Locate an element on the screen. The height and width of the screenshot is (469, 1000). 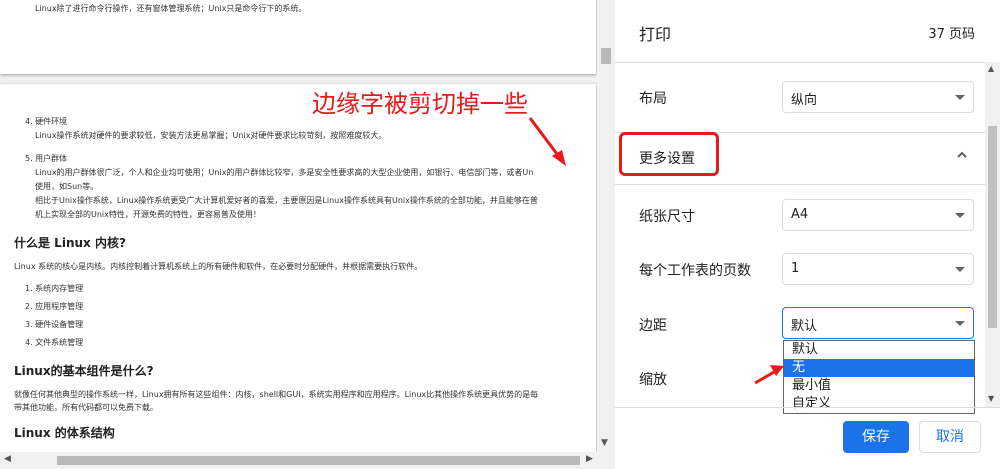
annotation-text: 边缘字被剪切掉一些 is located at coordinates (420, 104).